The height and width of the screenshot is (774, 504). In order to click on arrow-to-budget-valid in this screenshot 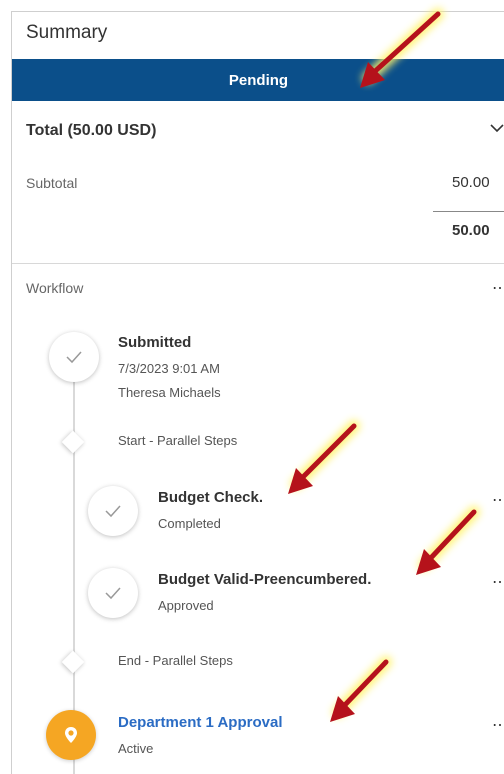, I will do `click(448, 540)`.